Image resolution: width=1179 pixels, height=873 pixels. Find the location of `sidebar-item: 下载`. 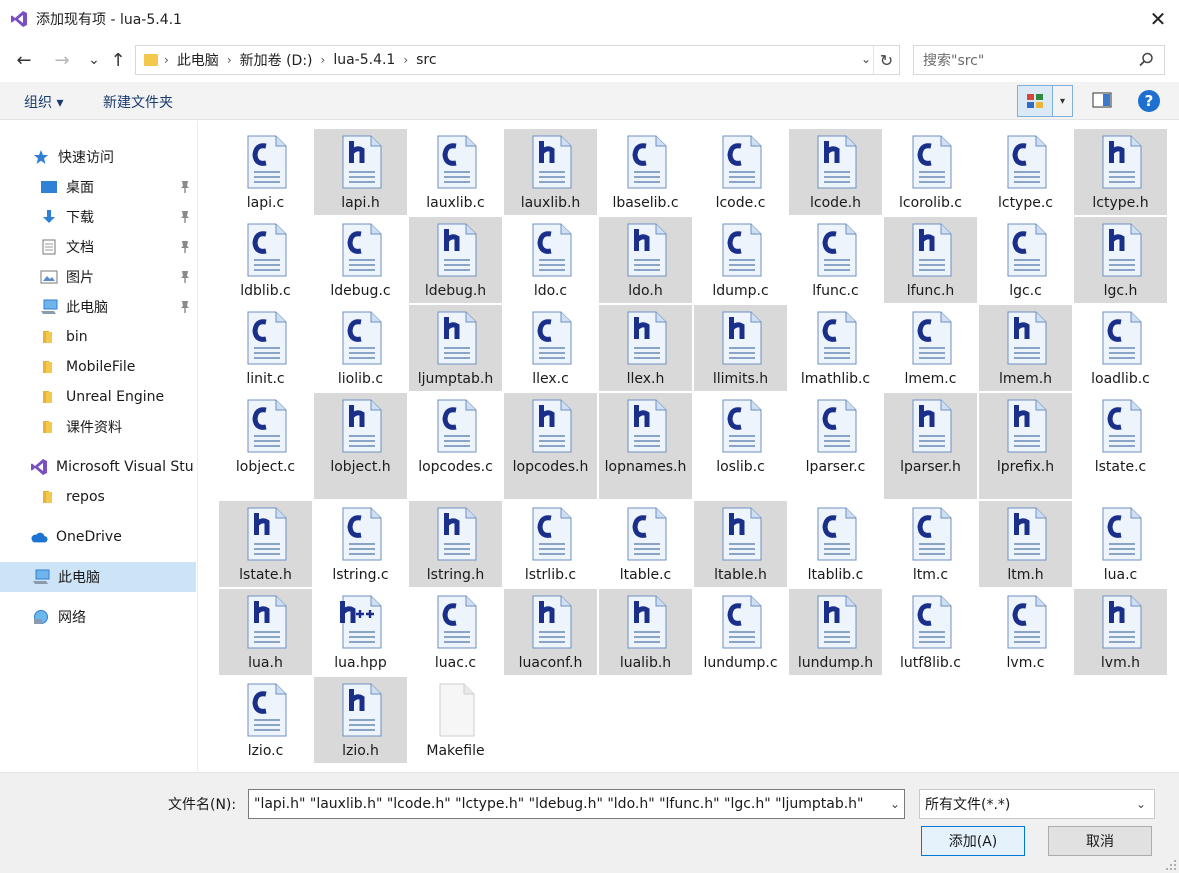

sidebar-item: 下载 is located at coordinates (98, 217).